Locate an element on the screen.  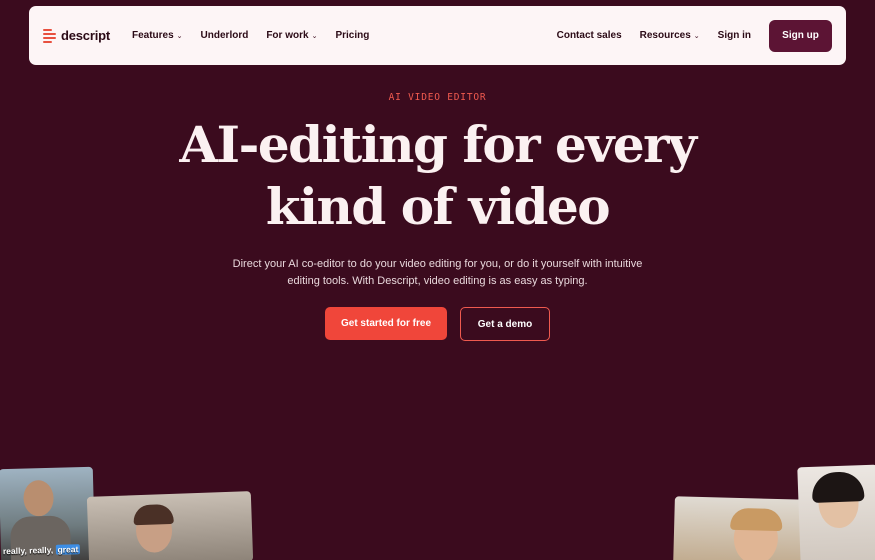
nav-item-resources: Resources ⌄ is located at coordinates (670, 35).